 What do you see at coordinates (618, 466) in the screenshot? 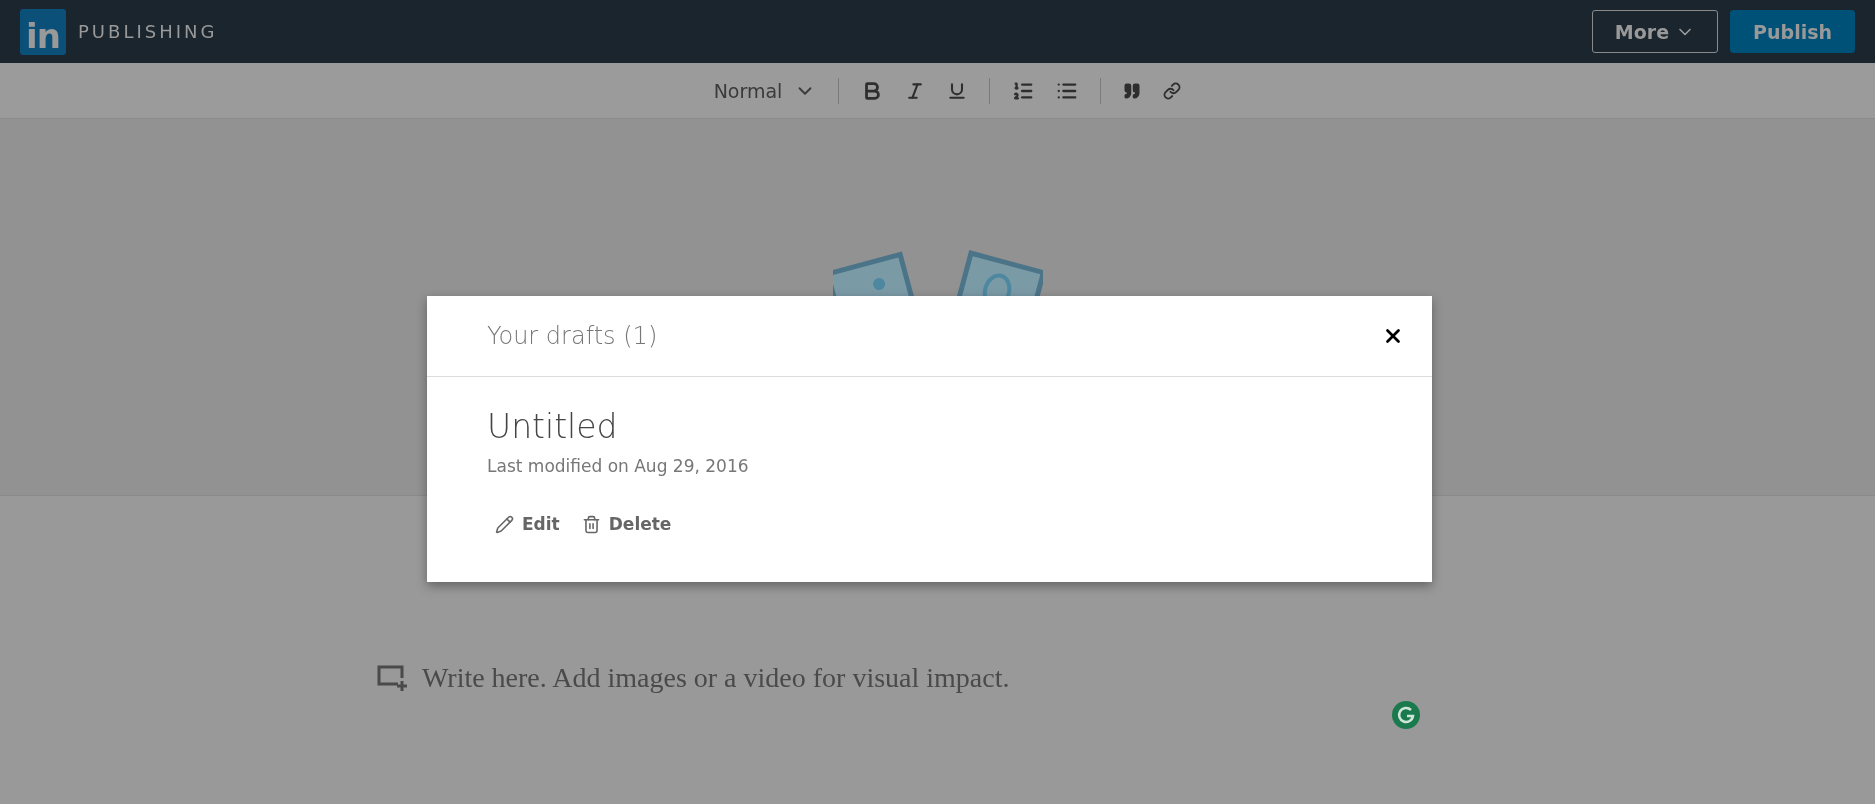
I see `modified-date: Last modified on Aug 29, 2016` at bounding box center [618, 466].